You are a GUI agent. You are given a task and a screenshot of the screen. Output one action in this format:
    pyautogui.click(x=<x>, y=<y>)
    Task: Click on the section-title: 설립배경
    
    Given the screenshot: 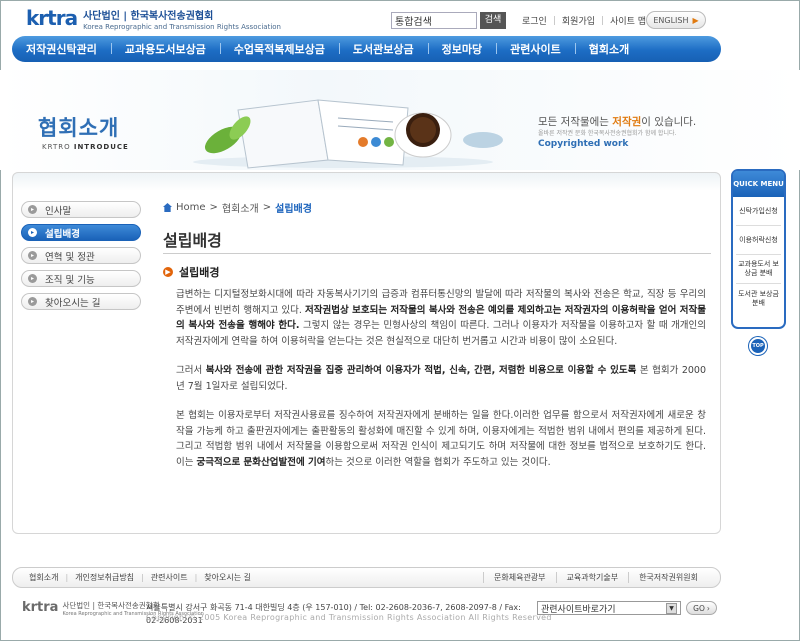 What is the action you would take?
    pyautogui.click(x=199, y=272)
    